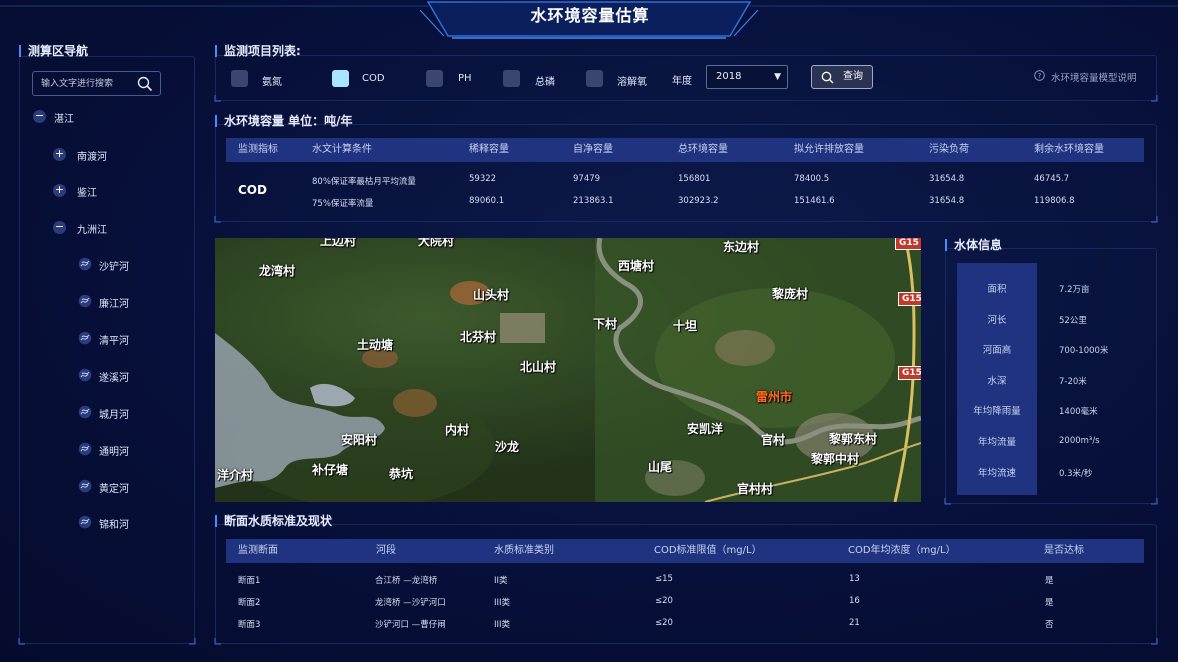  Describe the element at coordinates (114, 267) in the screenshot. I see `tree-label: 沙铲河` at that location.